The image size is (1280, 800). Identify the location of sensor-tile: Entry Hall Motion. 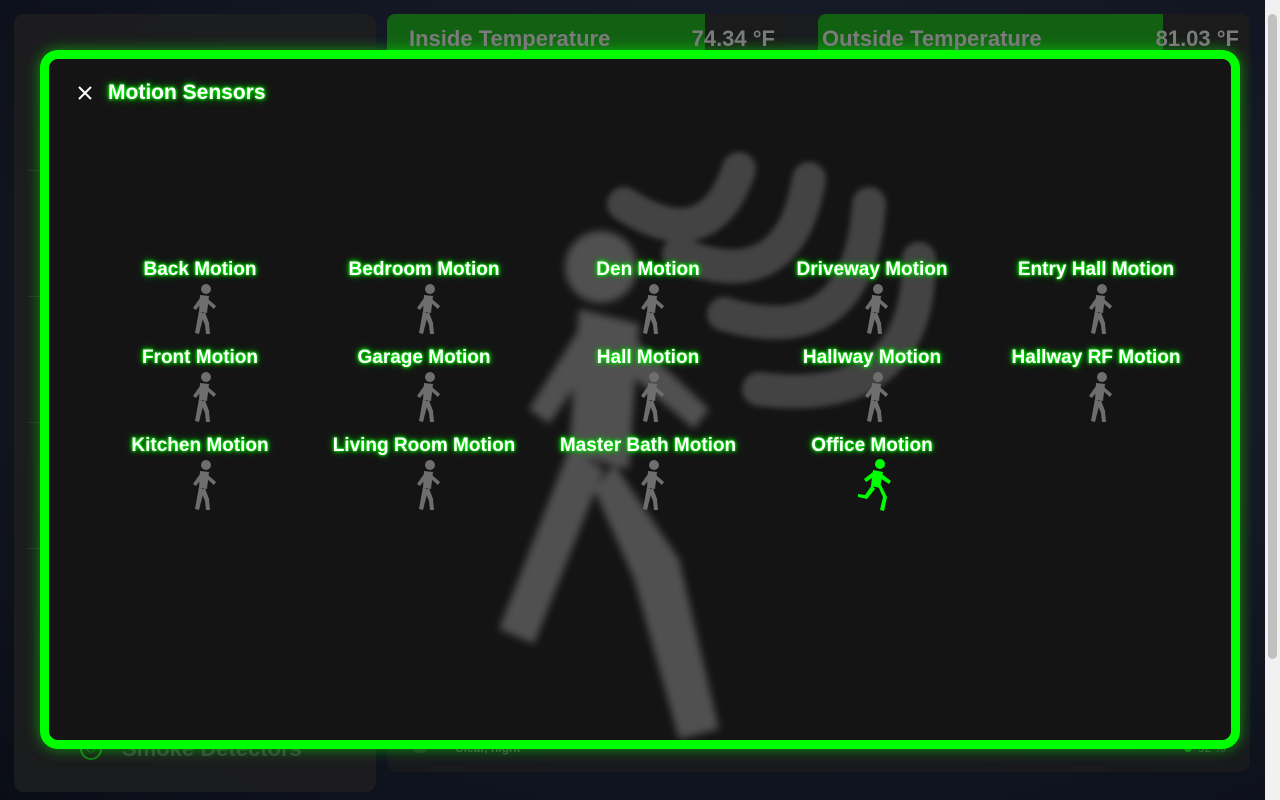
(1096, 301).